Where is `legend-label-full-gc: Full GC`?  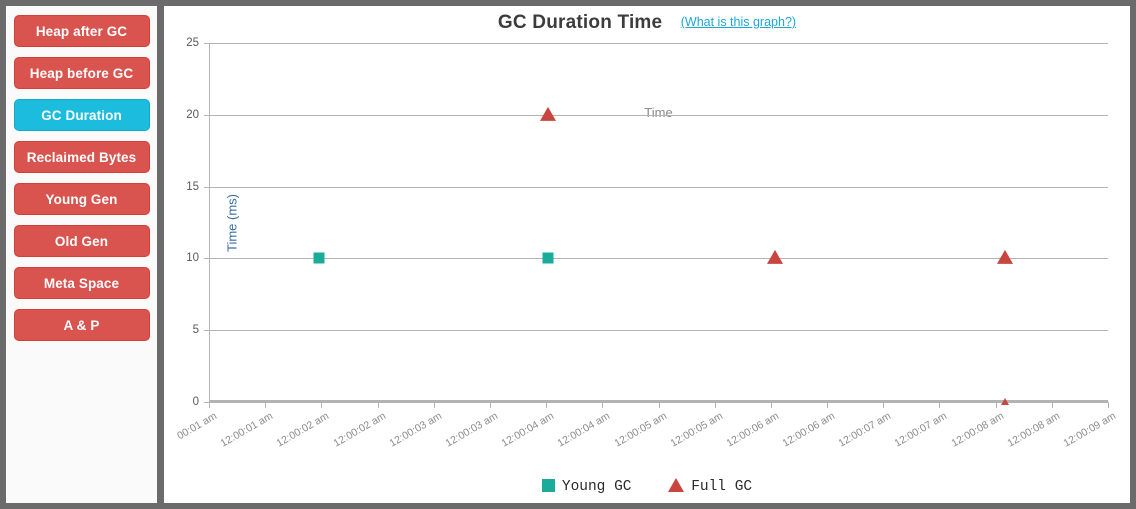
legend-label-full-gc: Full GC is located at coordinates (722, 487).